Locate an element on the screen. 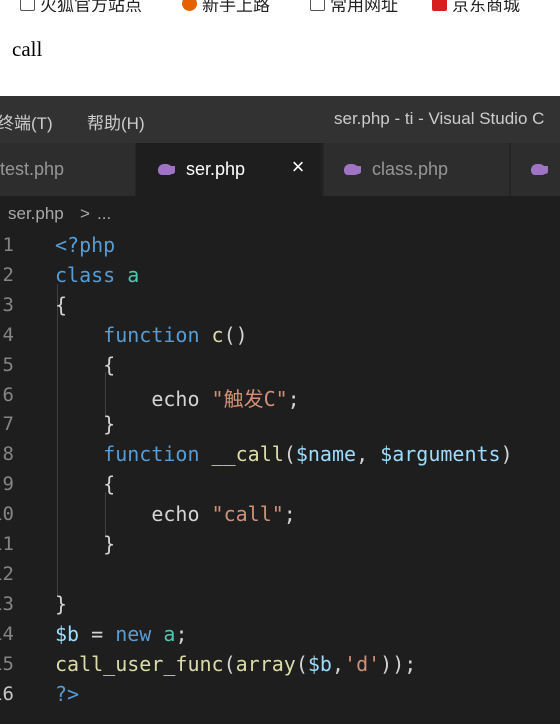  line-number: 14 is located at coordinates (7, 633).